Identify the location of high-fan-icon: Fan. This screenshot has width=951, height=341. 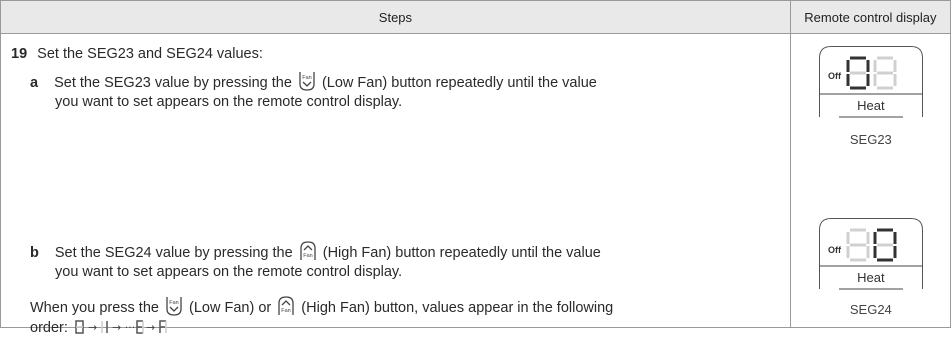
(286, 309).